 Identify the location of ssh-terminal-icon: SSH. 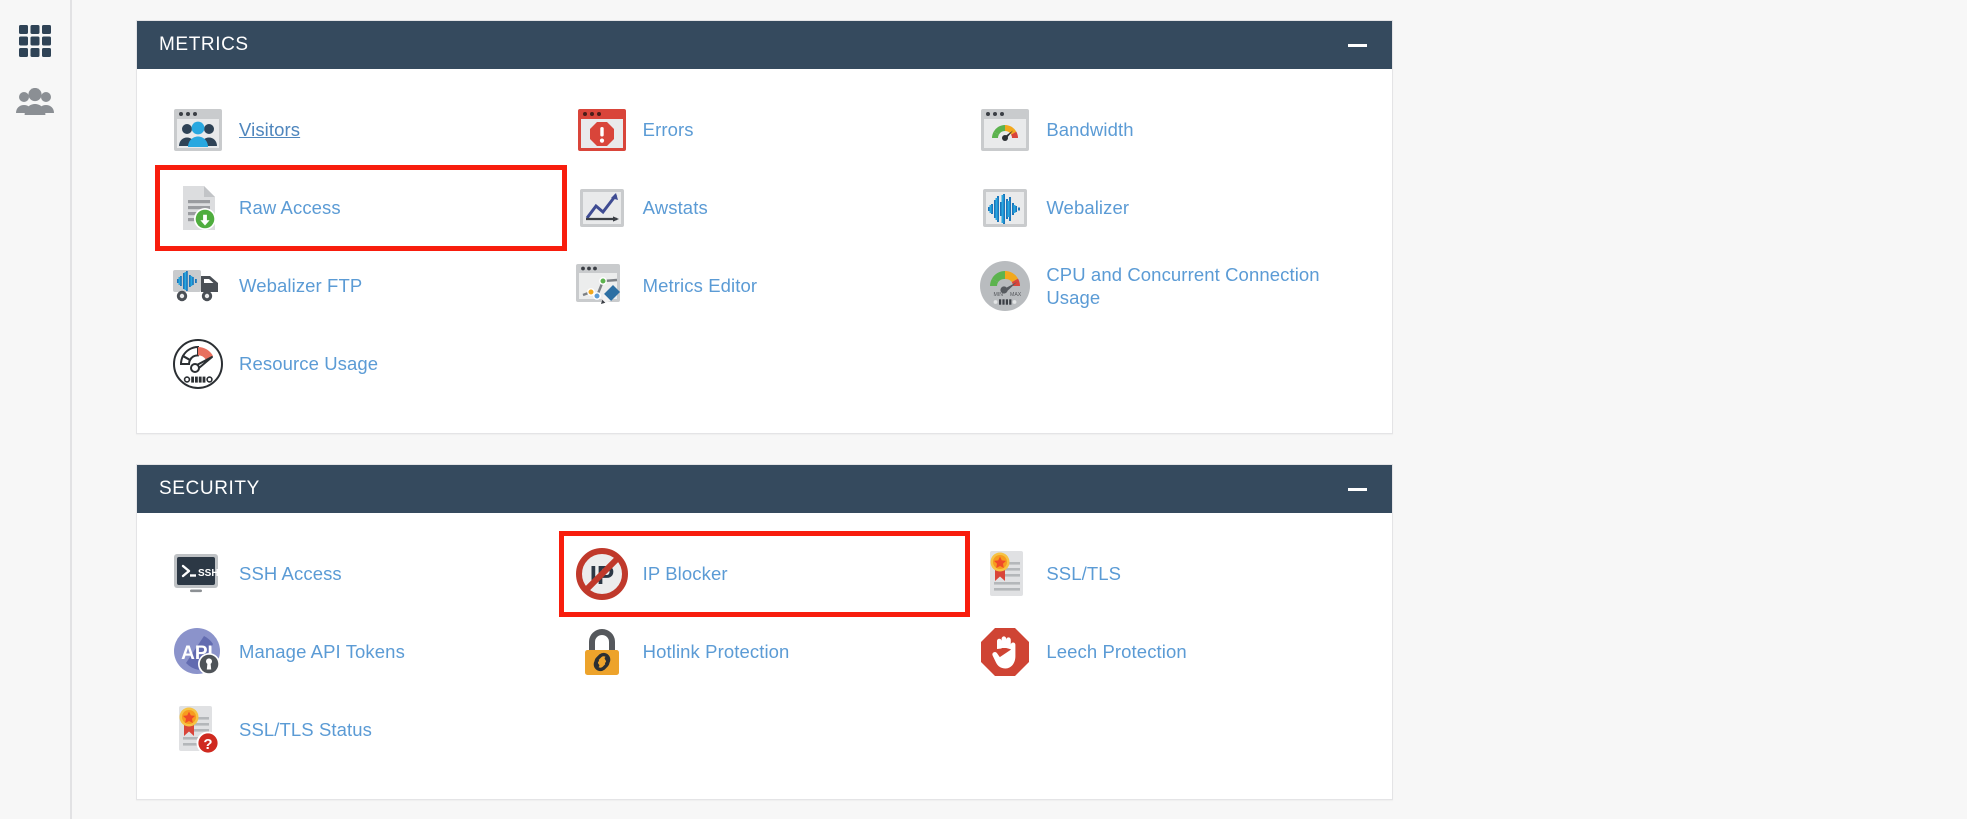
(198, 574).